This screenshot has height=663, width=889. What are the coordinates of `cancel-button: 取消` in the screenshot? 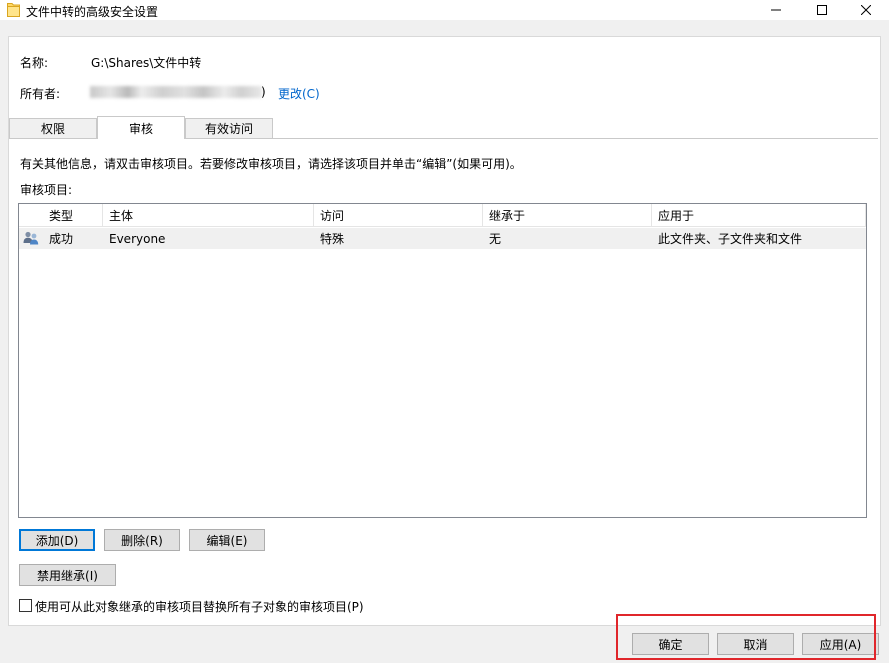 It's located at (755, 644).